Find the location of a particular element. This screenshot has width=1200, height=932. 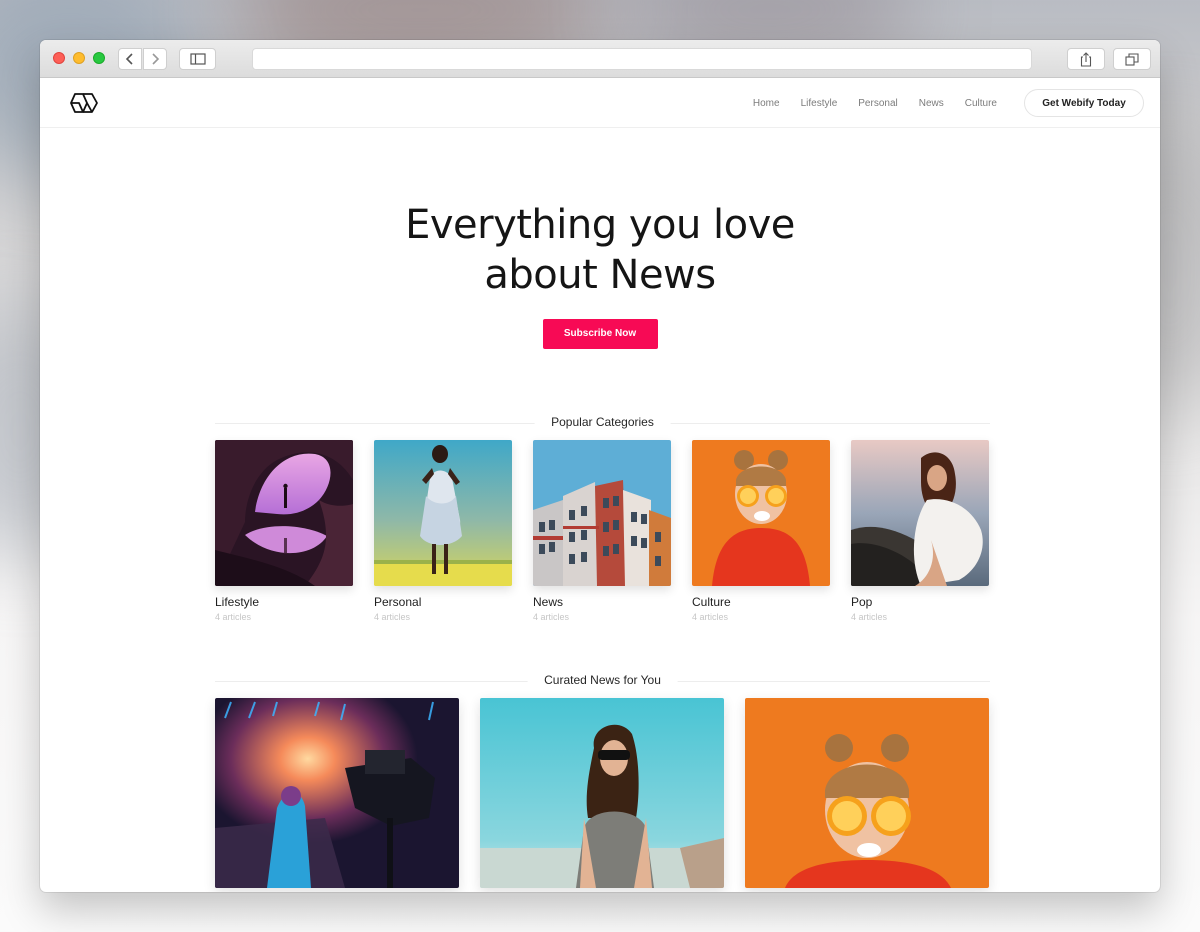

hero-title: Everything you love about News is located at coordinates (600, 250).